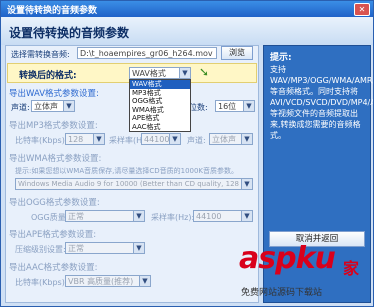 The width and height of the screenshot is (374, 307). What do you see at coordinates (54, 203) in the screenshot?
I see `ogg-section-title: 导出OGG格式参数设置:` at bounding box center [54, 203].